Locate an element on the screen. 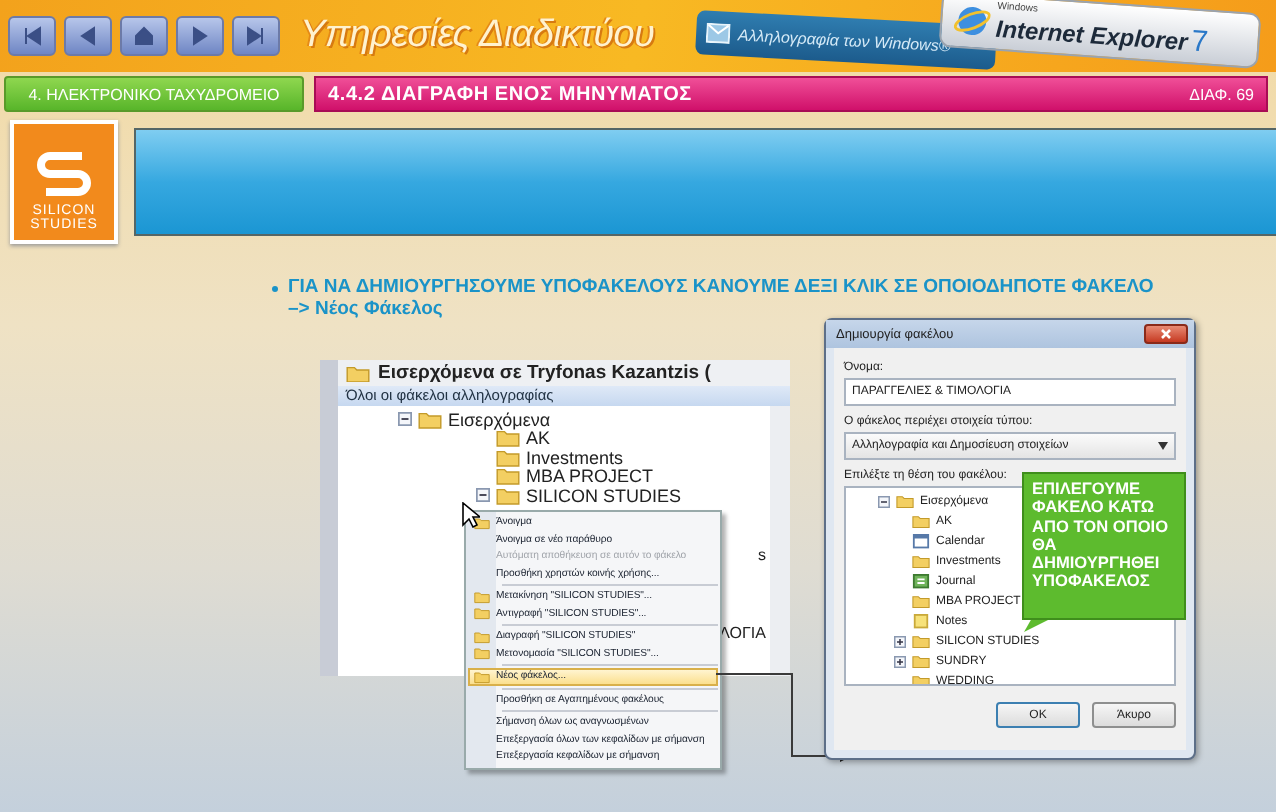 The width and height of the screenshot is (1276, 812). mail-icon is located at coordinates (718, 33).